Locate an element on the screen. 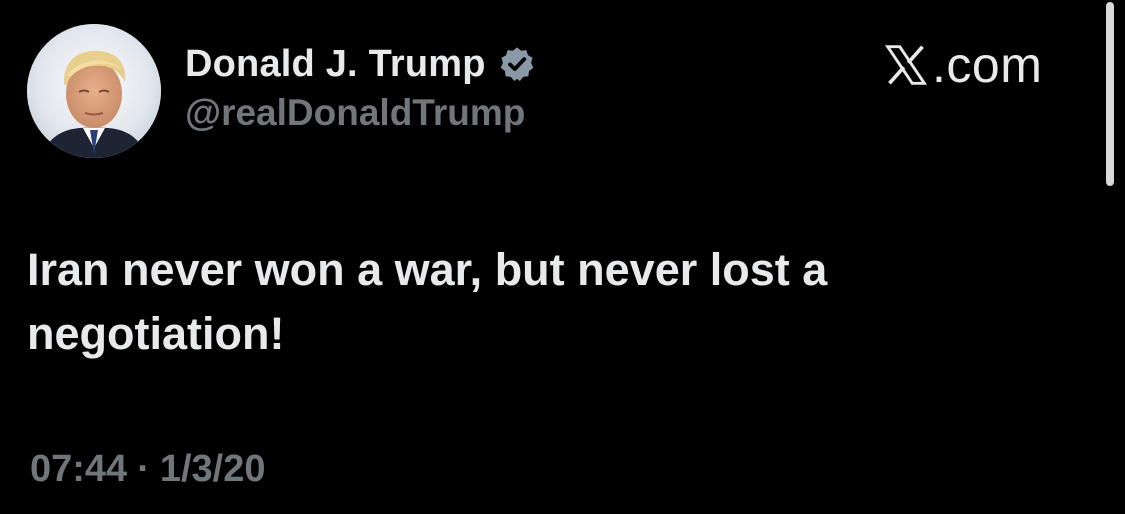  brand-text: .com is located at coordinates (987, 65).